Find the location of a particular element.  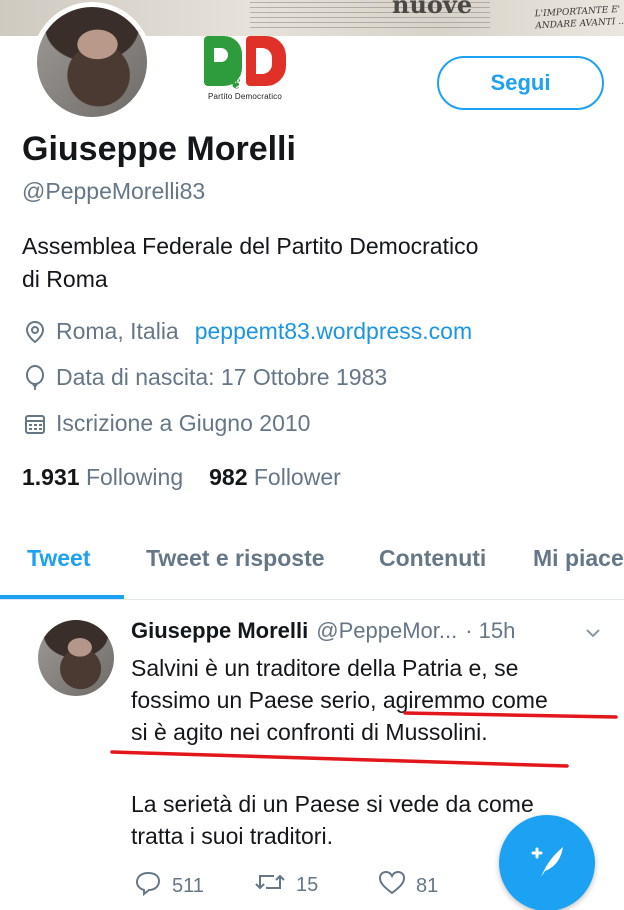

banner-headline: nuove is located at coordinates (432, 9).